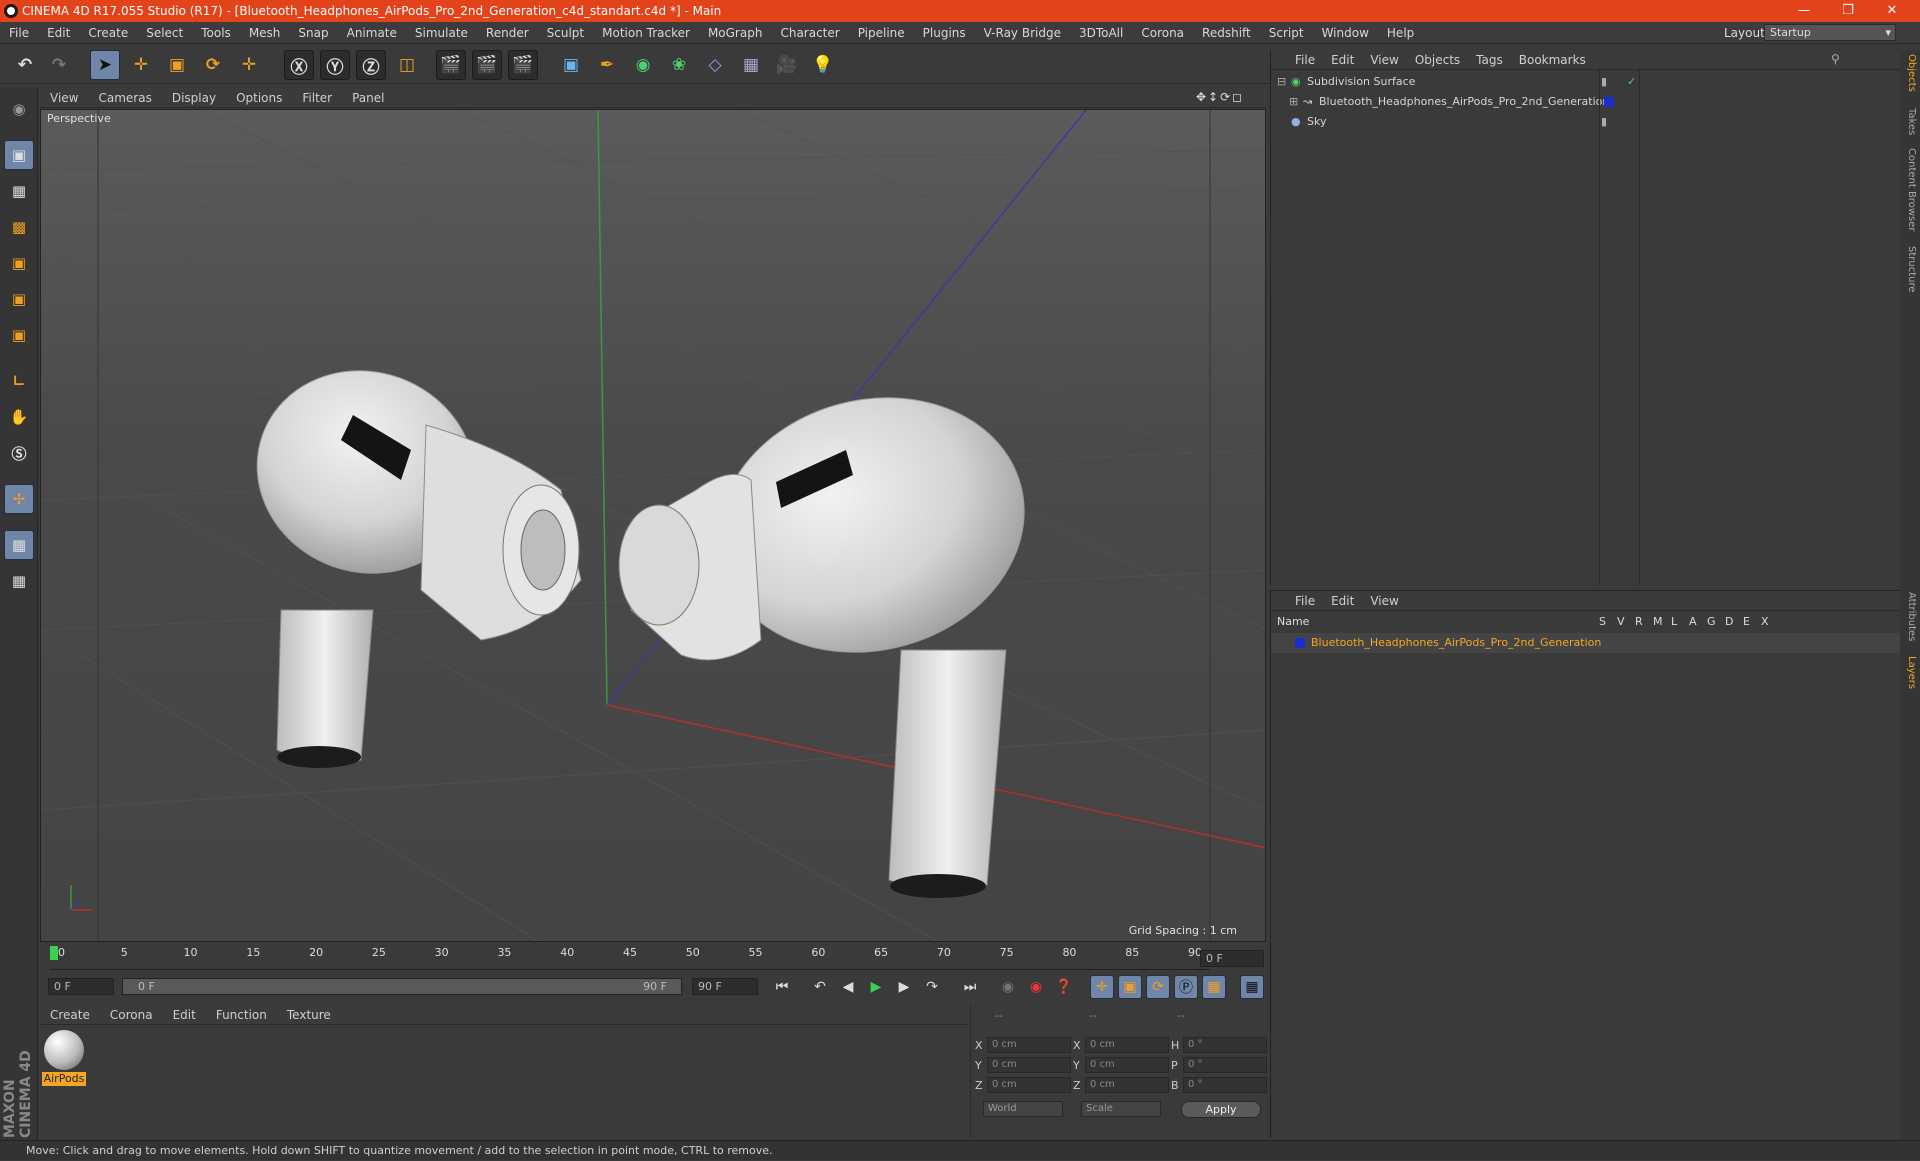 This screenshot has height=1161, width=1920. I want to click on key-parameter-icon: Ⓟ, so click(1186, 987).